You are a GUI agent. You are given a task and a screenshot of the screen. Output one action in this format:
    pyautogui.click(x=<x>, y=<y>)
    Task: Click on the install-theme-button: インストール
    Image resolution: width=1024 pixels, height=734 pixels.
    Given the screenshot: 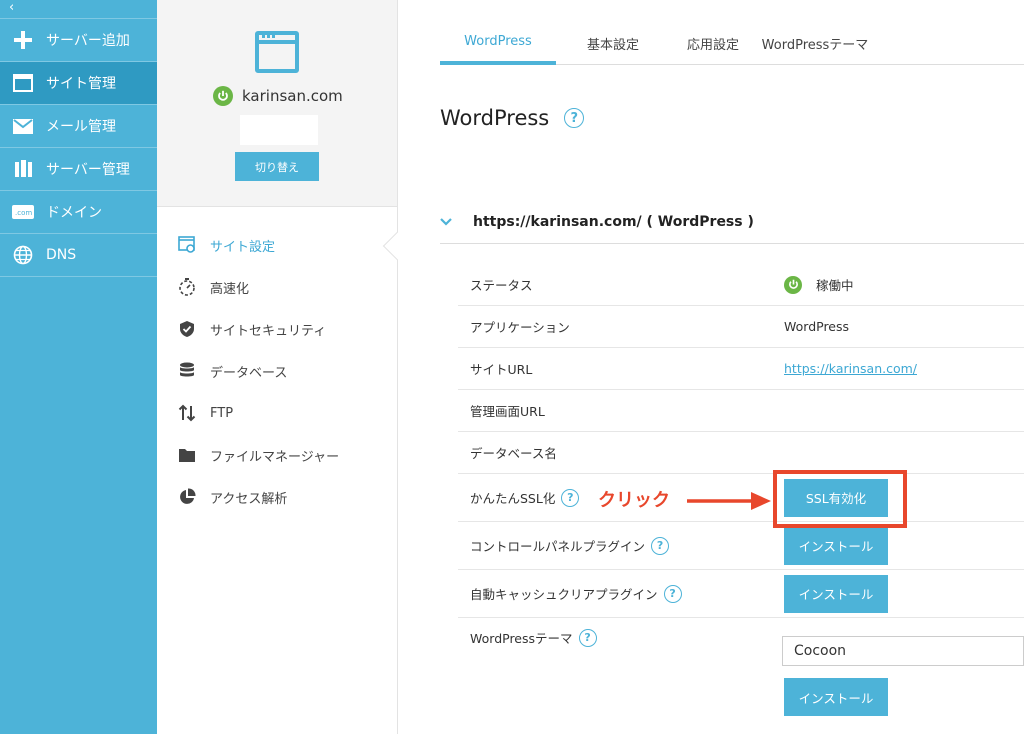 What is the action you would take?
    pyautogui.click(x=836, y=697)
    